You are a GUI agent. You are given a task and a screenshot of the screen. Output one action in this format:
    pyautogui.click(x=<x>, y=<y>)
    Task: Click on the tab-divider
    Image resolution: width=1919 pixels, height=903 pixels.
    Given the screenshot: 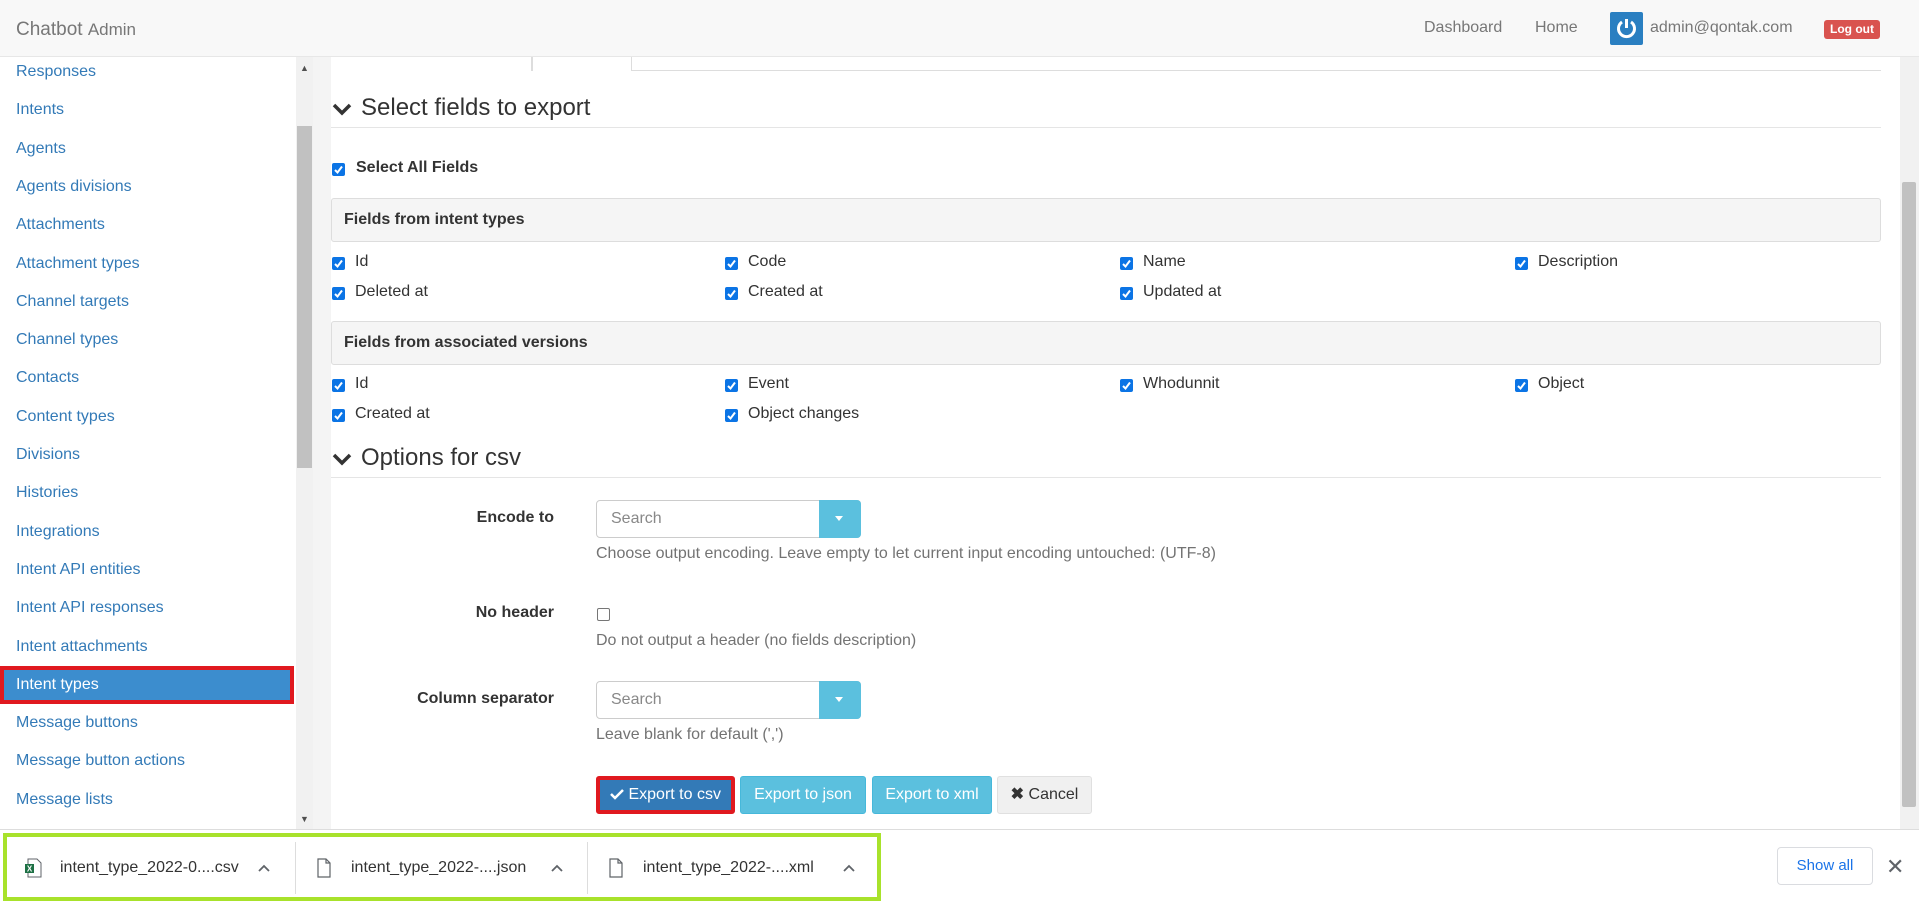 What is the action you would take?
    pyautogui.click(x=1256, y=70)
    